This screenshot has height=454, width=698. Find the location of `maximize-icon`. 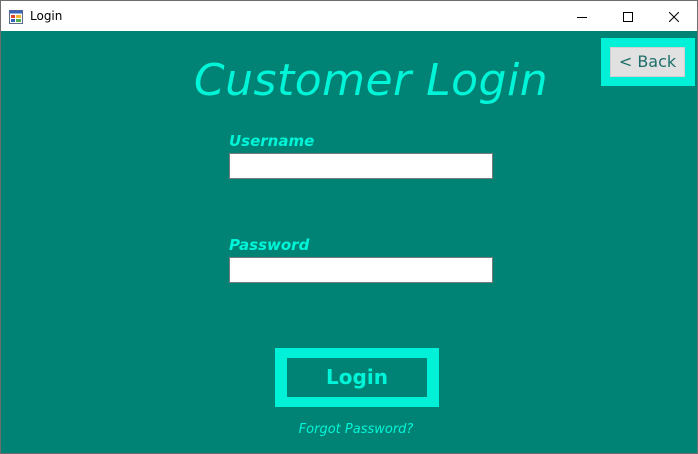

maximize-icon is located at coordinates (628, 16).